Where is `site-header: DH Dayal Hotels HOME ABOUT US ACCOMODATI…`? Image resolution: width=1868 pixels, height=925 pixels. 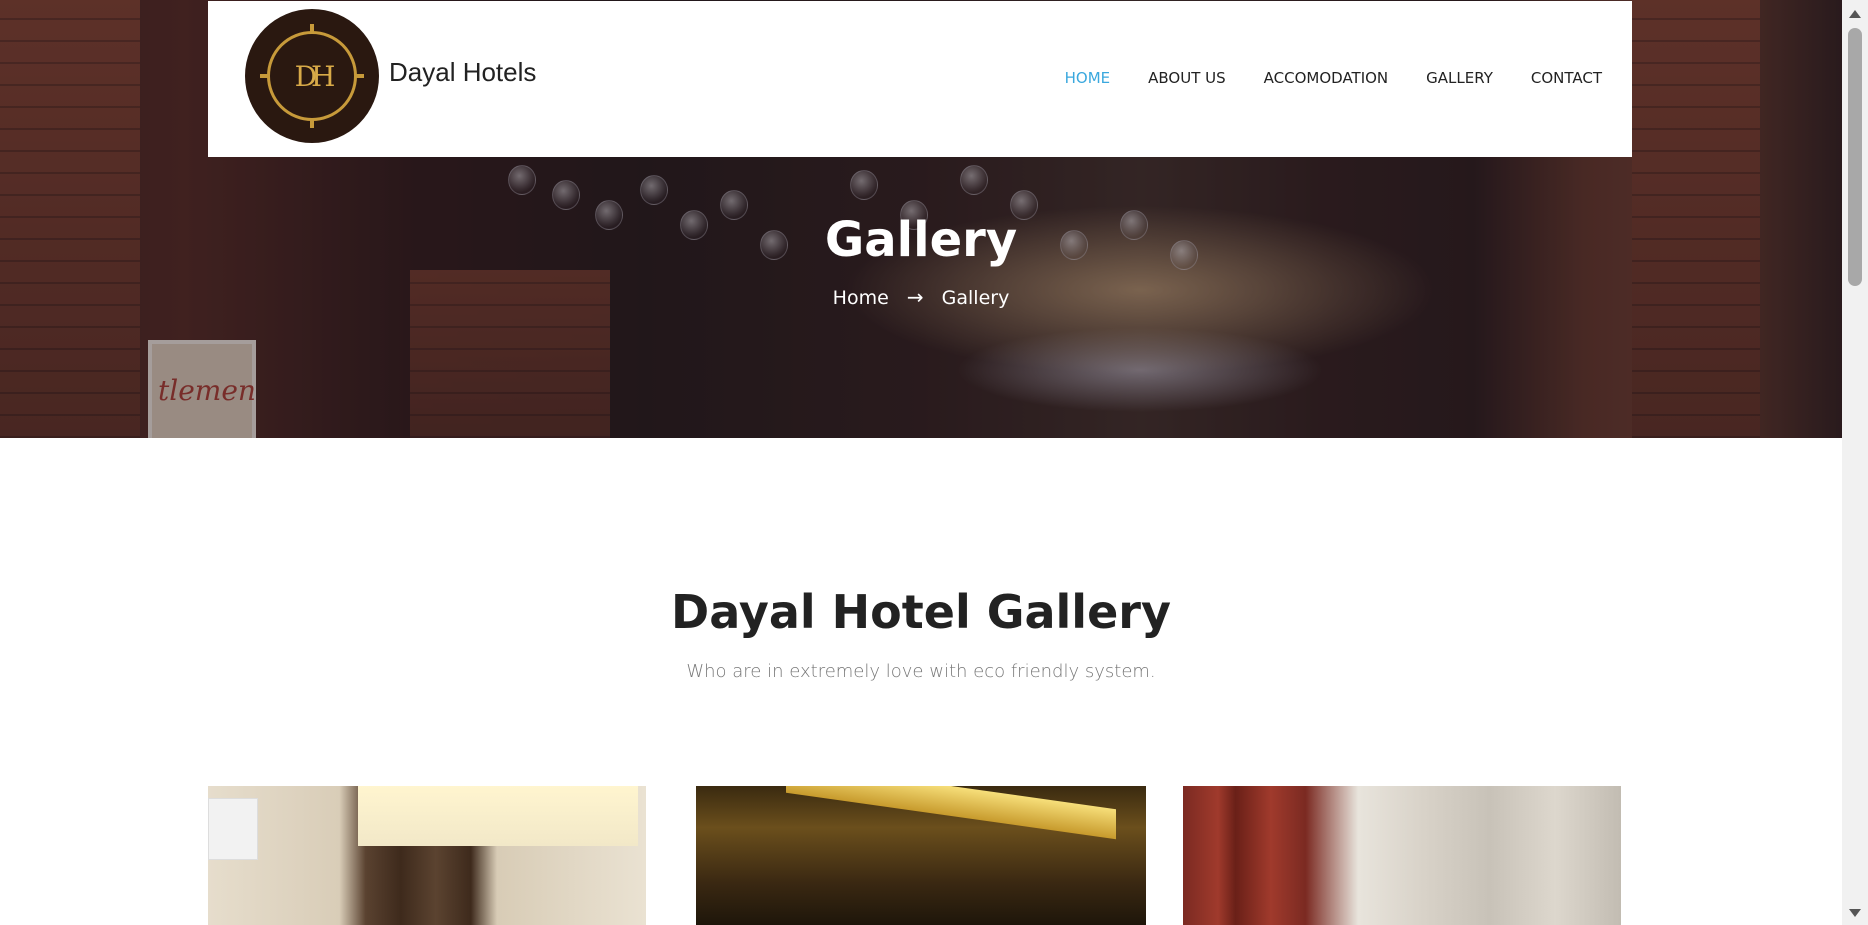
site-header: DH Dayal Hotels HOME ABOUT US ACCOMODATI… is located at coordinates (920, 79).